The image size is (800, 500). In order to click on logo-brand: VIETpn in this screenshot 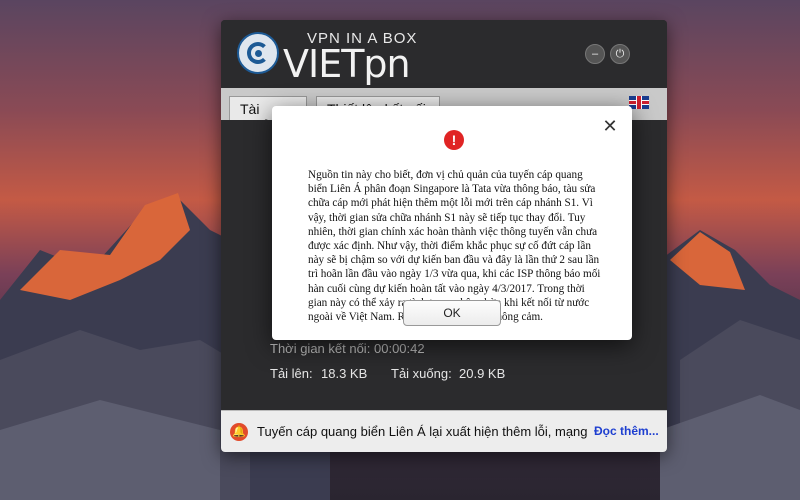, I will do `click(347, 64)`.